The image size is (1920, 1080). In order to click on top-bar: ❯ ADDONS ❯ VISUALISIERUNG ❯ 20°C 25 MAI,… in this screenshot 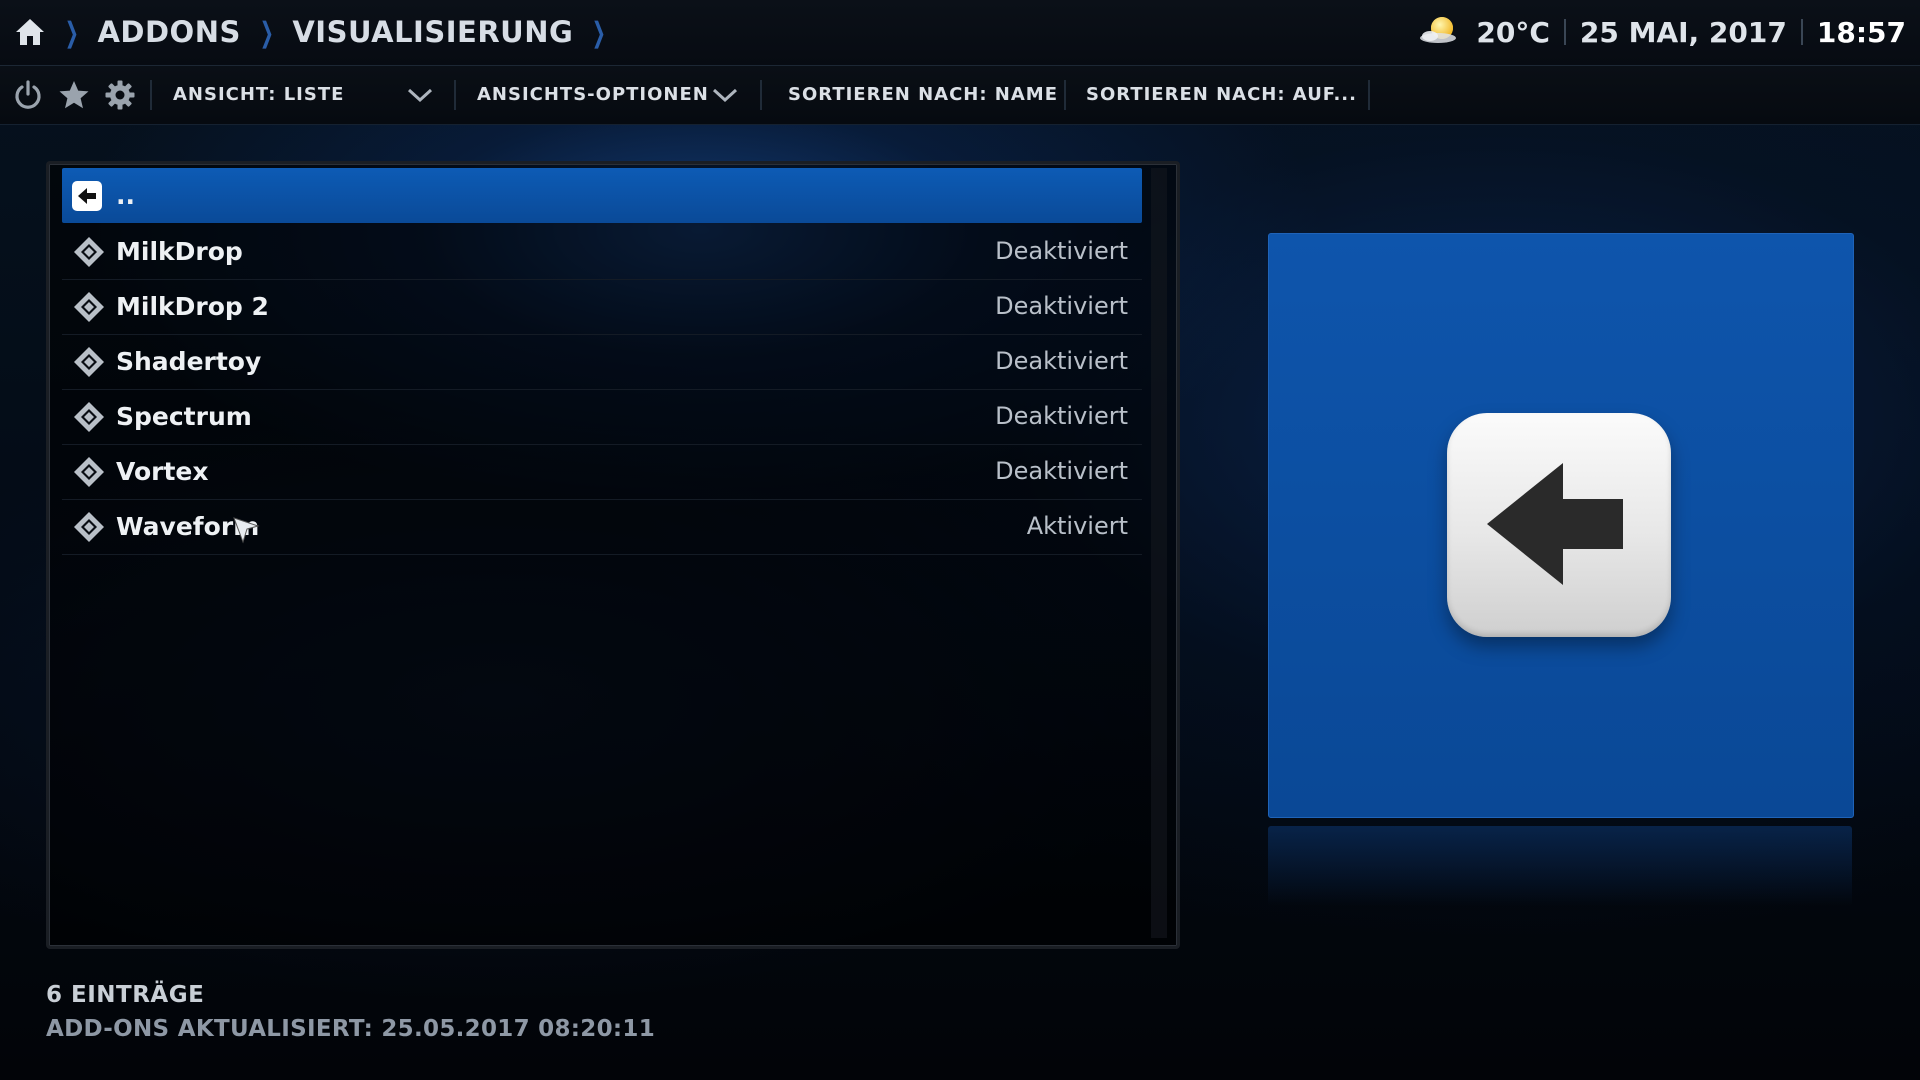, I will do `click(960, 33)`.